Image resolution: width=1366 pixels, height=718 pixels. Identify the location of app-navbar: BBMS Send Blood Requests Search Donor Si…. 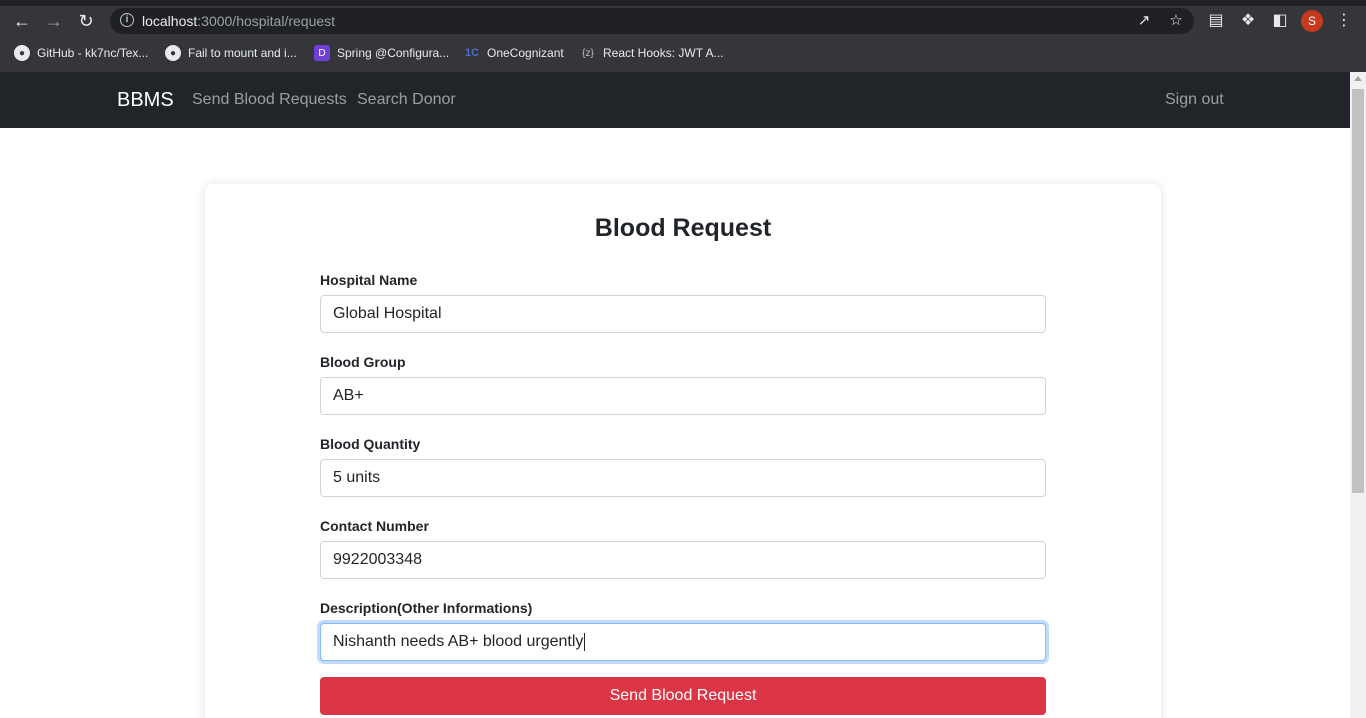
(675, 100).